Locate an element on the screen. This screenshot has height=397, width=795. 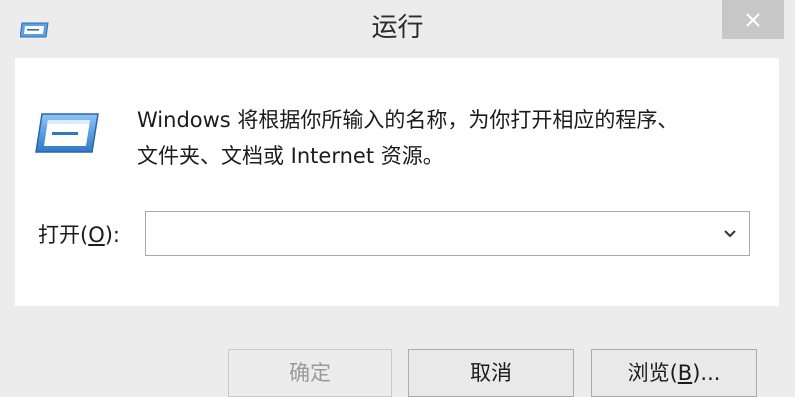
open-label: 打开(O): is located at coordinates (79, 235).